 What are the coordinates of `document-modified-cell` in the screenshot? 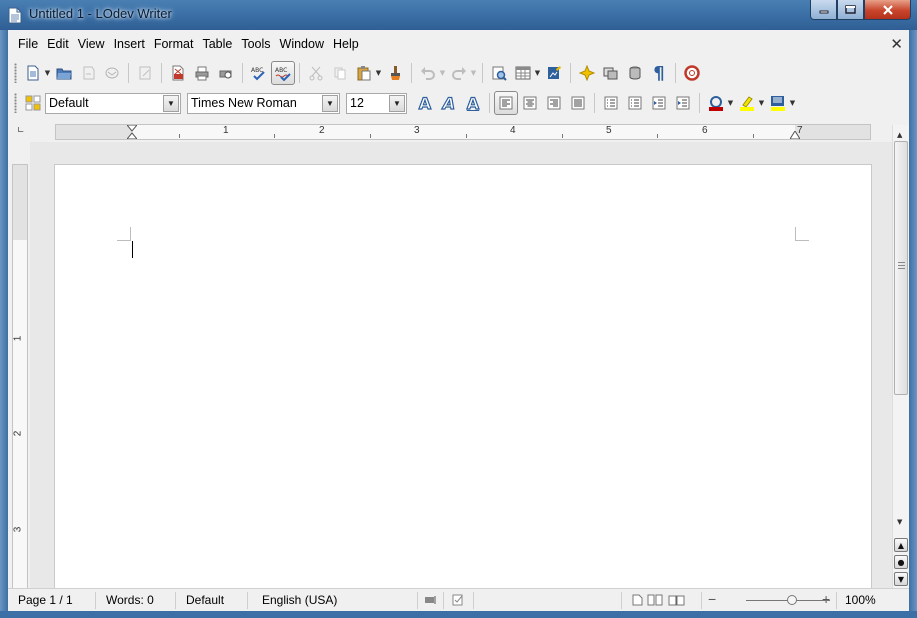 It's located at (459, 600).